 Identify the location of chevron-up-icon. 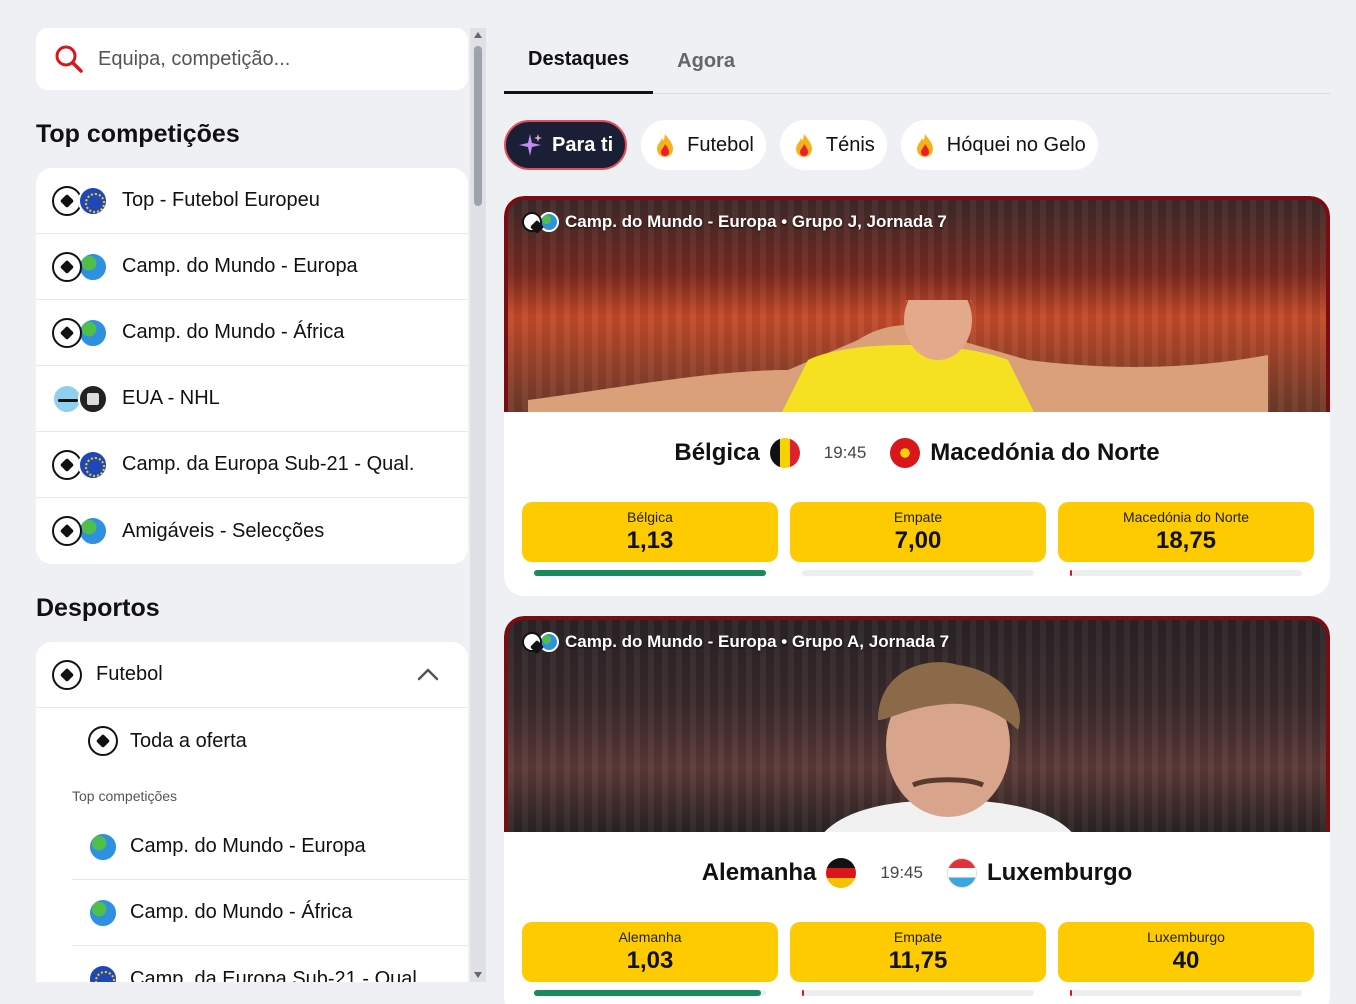
(428, 675).